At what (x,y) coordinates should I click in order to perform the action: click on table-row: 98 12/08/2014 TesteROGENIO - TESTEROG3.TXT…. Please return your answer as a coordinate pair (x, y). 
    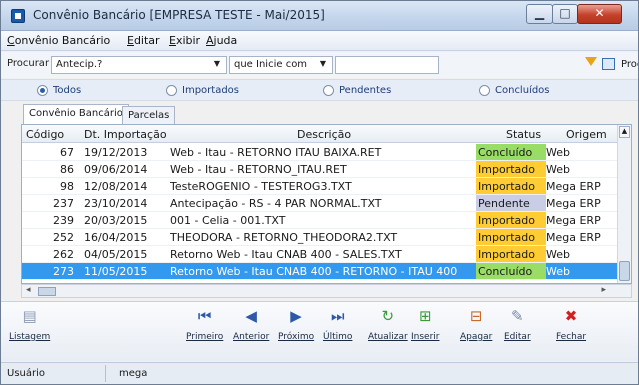
    Looking at the image, I should click on (326, 186).